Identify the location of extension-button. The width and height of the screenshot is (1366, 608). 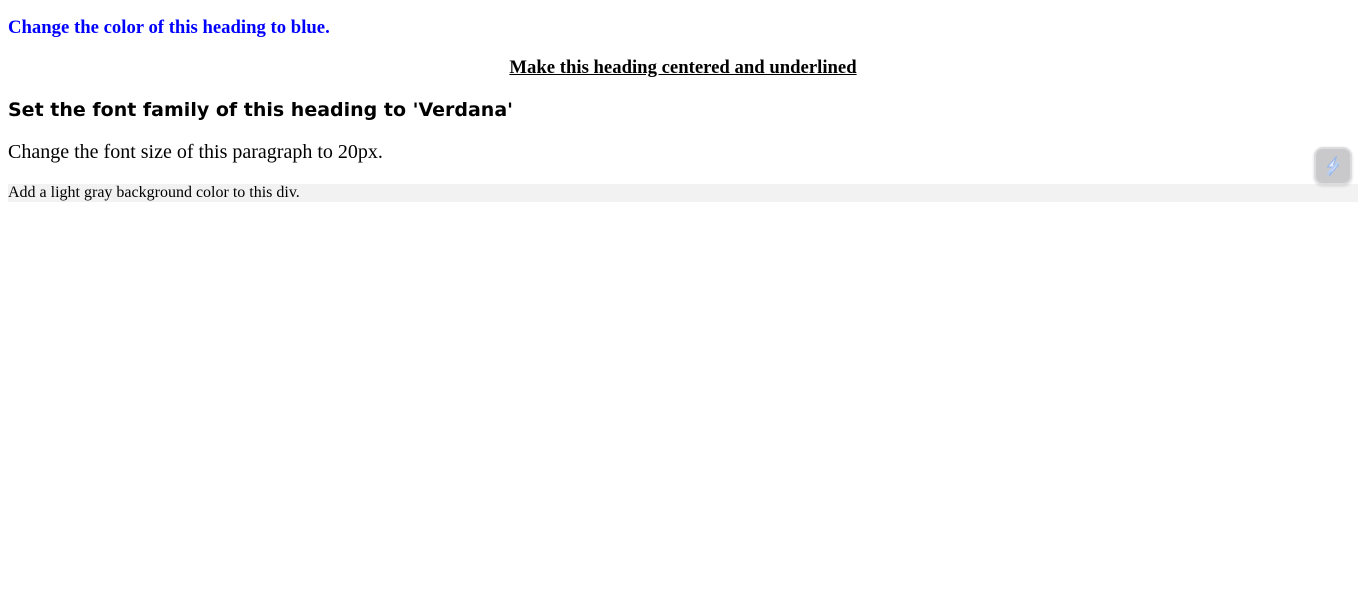
(1333, 166).